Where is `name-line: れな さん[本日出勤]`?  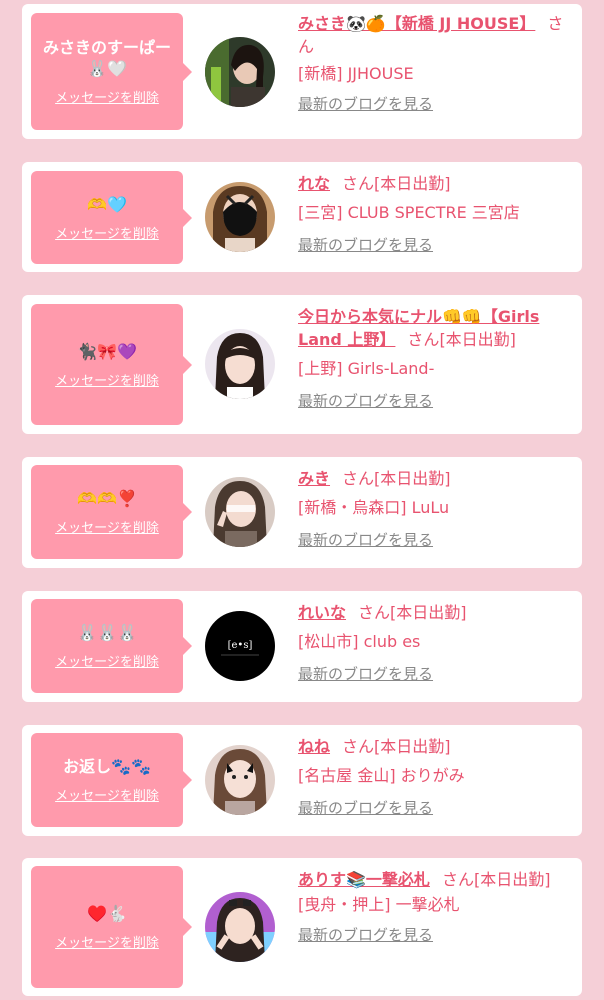
name-line: れな さん[本日出勤] is located at coordinates (436, 183).